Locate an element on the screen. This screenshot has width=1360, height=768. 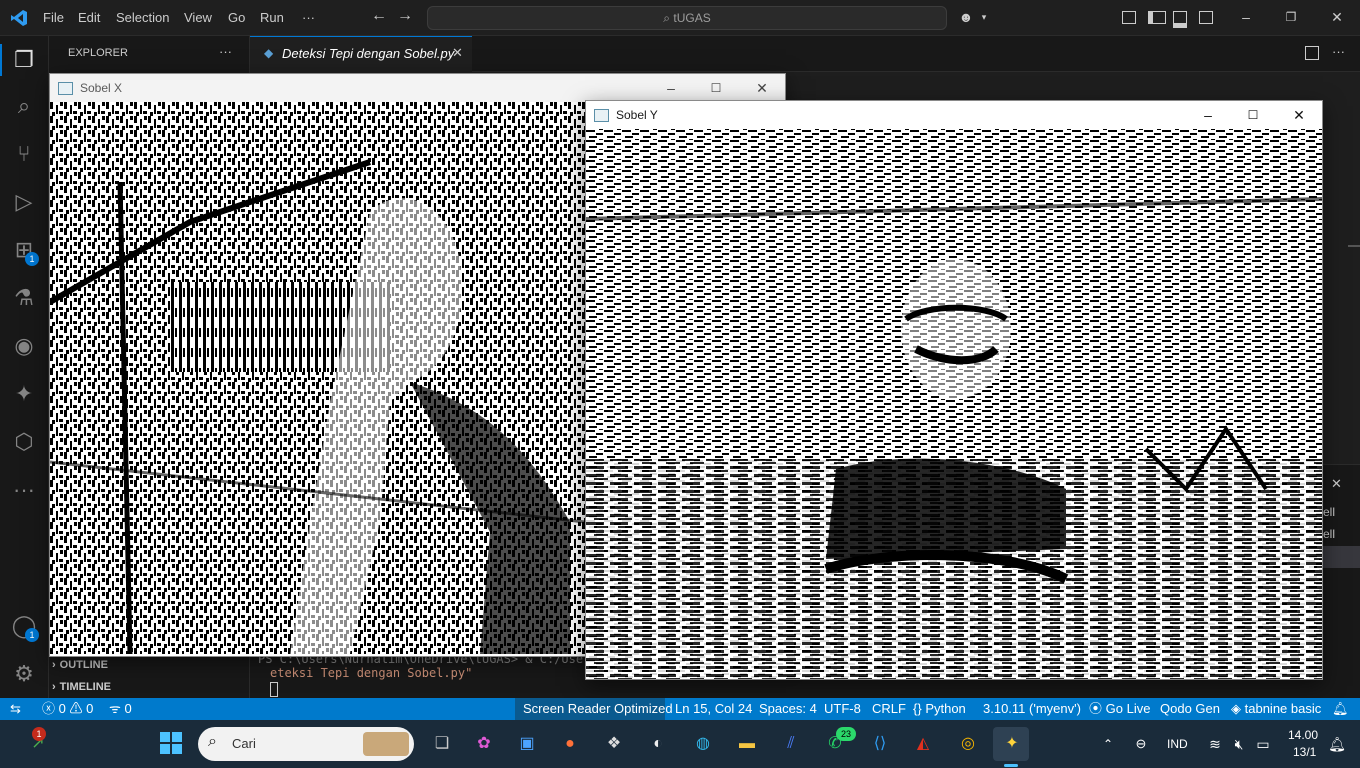
tray-chevron-up-icon: ⌃ is located at coordinates (1108, 744).